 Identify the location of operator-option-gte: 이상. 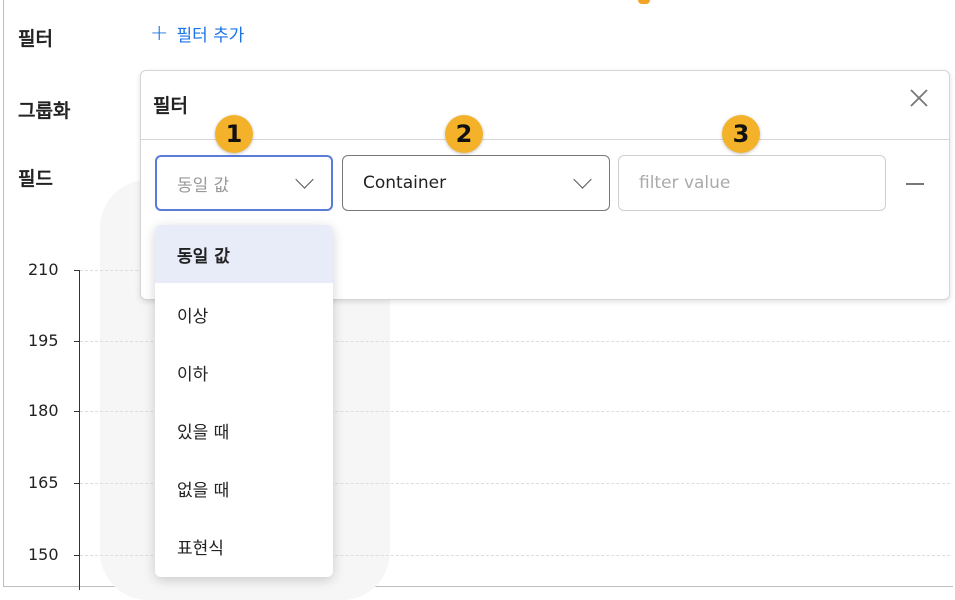
(244, 314).